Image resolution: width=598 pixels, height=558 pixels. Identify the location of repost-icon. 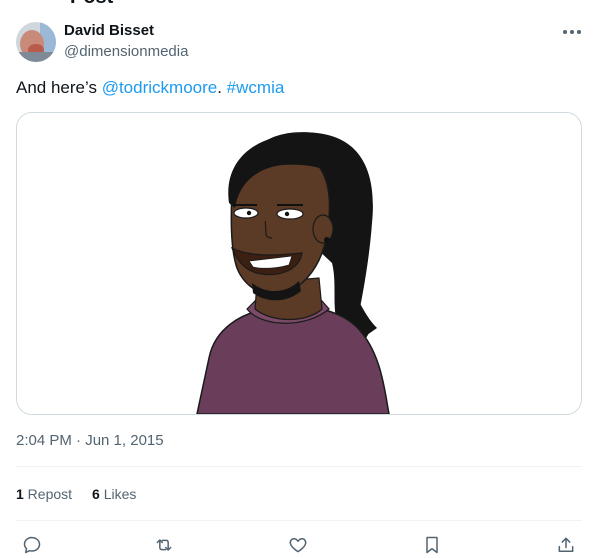
(164, 545).